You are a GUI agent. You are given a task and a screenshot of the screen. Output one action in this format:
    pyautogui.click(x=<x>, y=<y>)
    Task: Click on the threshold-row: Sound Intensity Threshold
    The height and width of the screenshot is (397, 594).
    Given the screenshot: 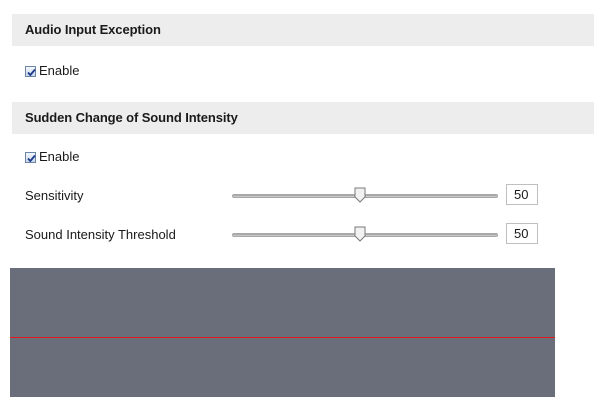 What is the action you would take?
    pyautogui.click(x=100, y=235)
    